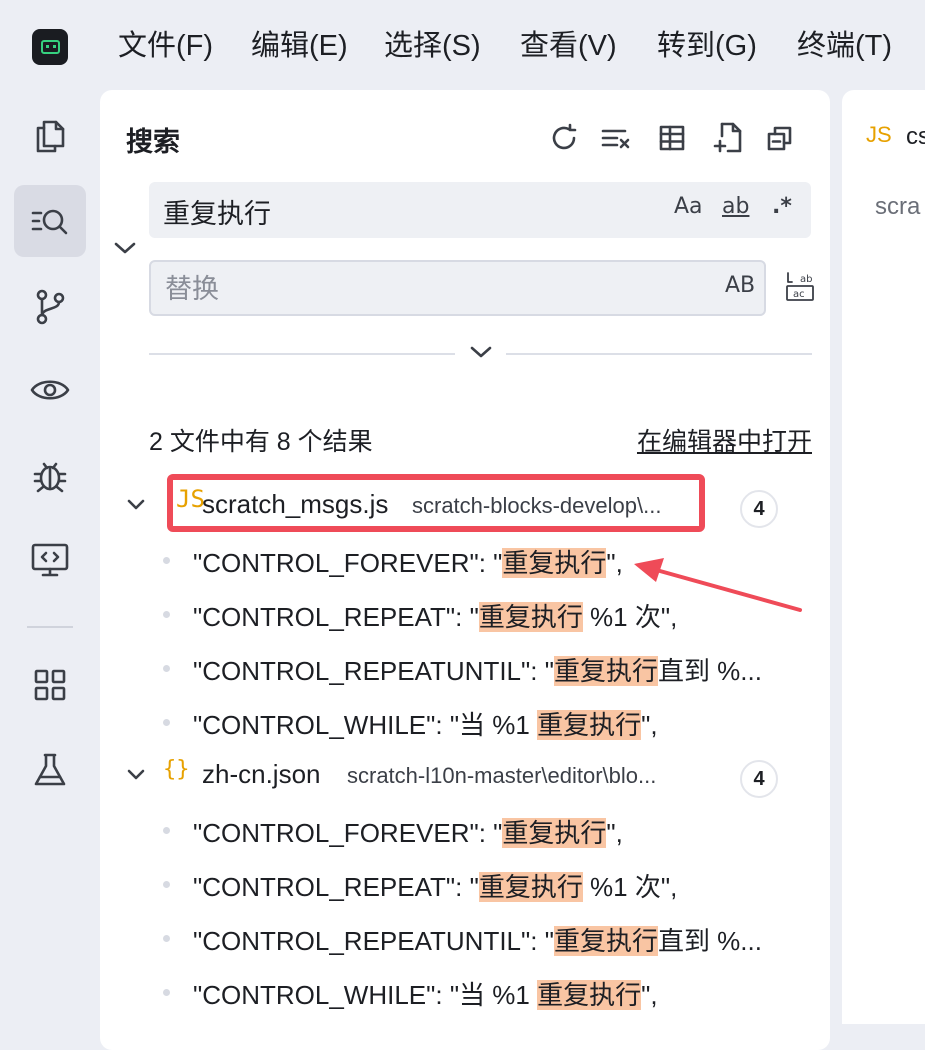 The image size is (925, 1050). I want to click on match-case-toggle: Aa, so click(688, 206).